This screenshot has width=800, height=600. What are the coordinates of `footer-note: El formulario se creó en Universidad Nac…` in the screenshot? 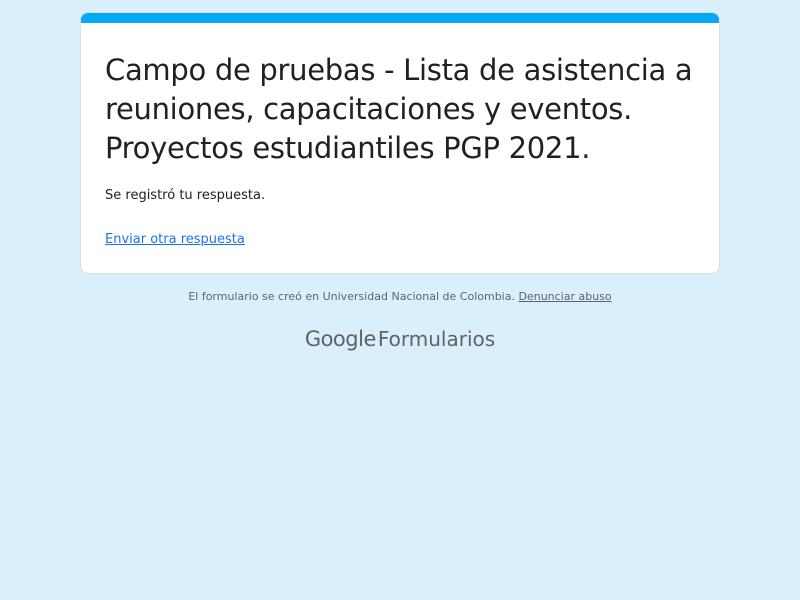 It's located at (400, 297).